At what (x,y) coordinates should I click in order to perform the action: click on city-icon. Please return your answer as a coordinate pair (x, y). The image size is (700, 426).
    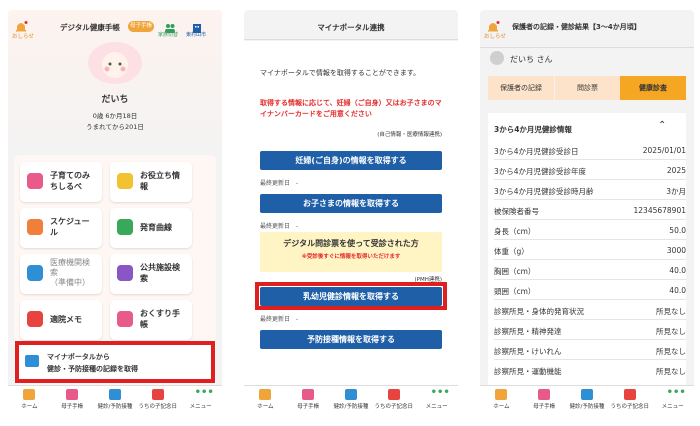
    Looking at the image, I should click on (197, 25).